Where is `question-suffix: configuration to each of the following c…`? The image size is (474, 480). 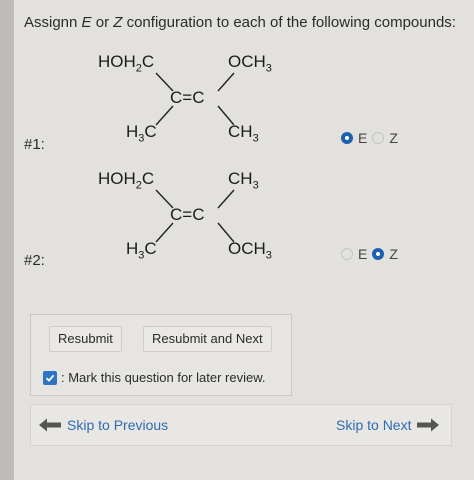
question-suffix: configuration to each of the following c… is located at coordinates (289, 22).